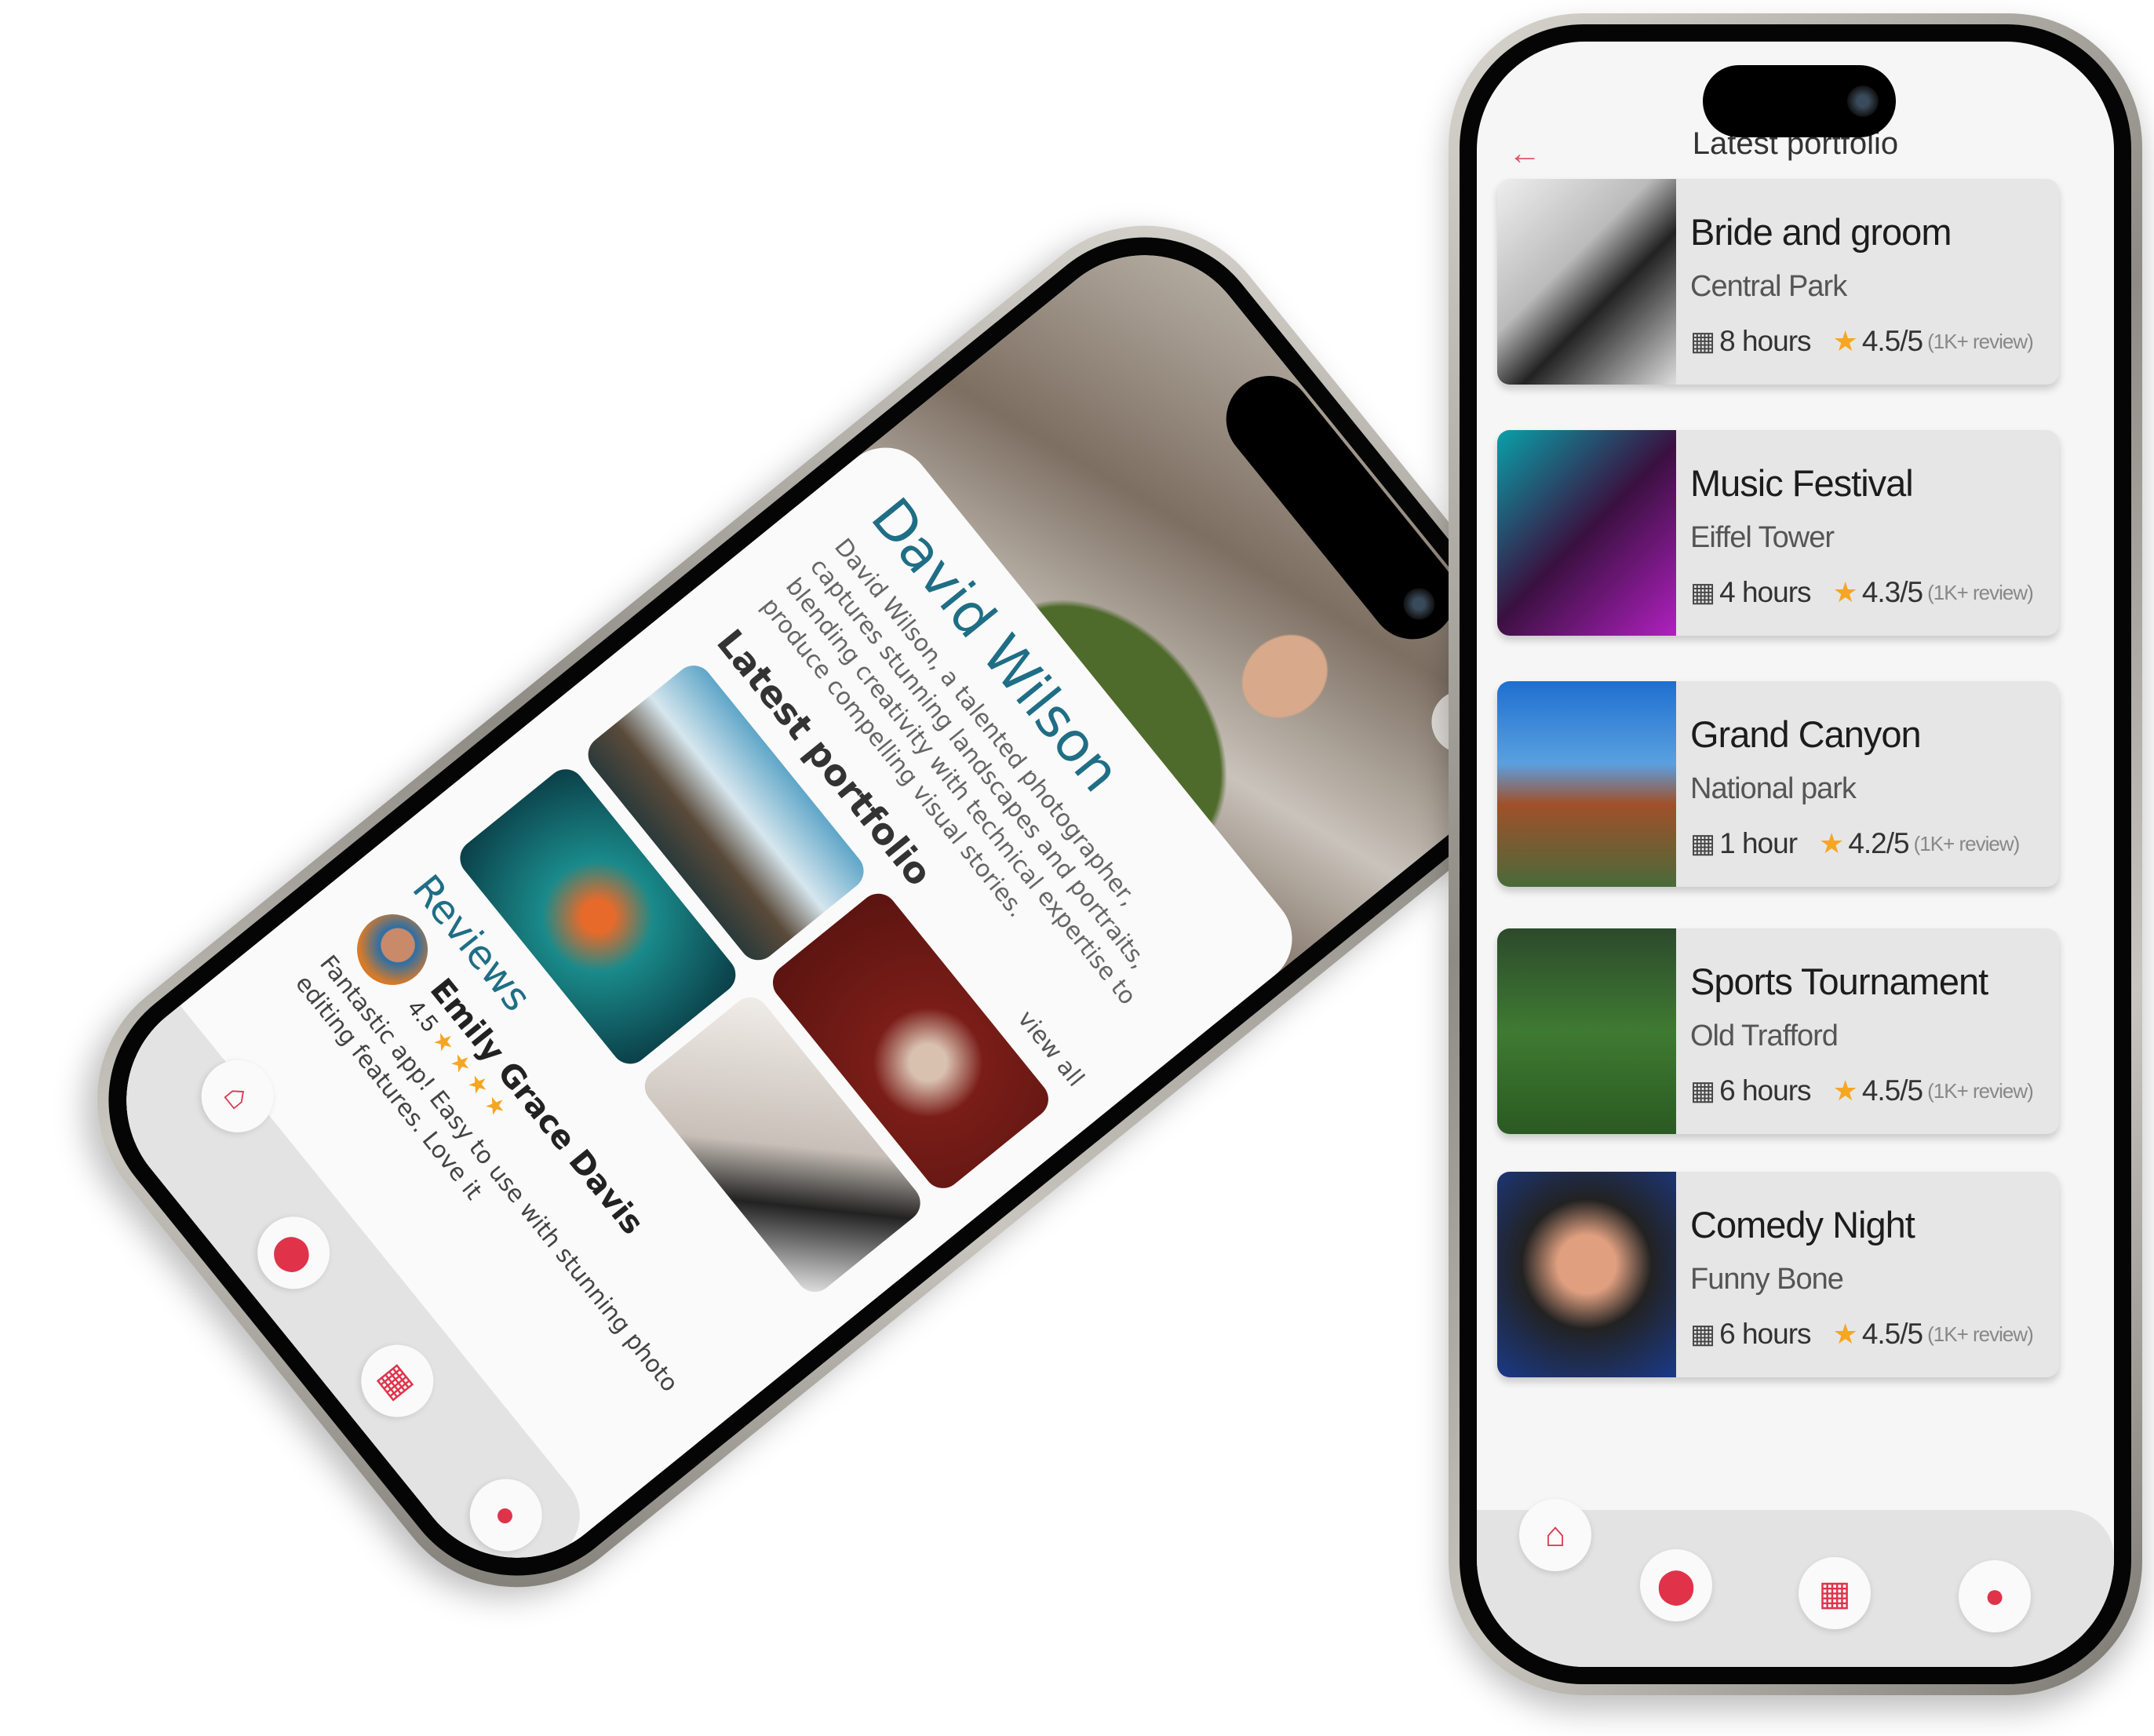 The image size is (2154, 1736). I want to click on card-duration: 1 hour, so click(1759, 843).